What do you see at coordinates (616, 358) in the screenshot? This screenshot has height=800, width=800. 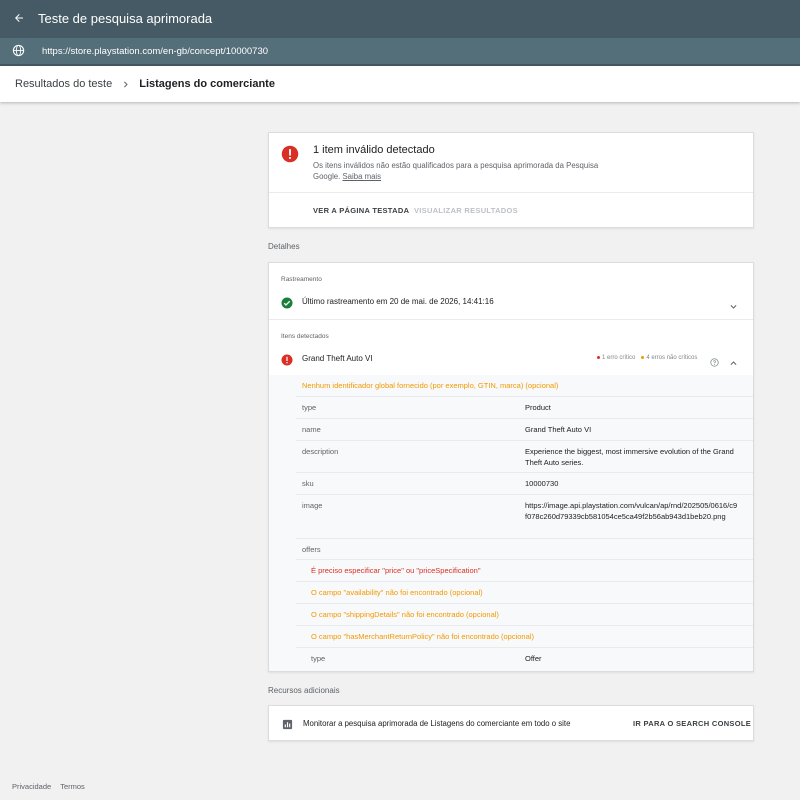 I see `critical-error-count: 1 erro crítico` at bounding box center [616, 358].